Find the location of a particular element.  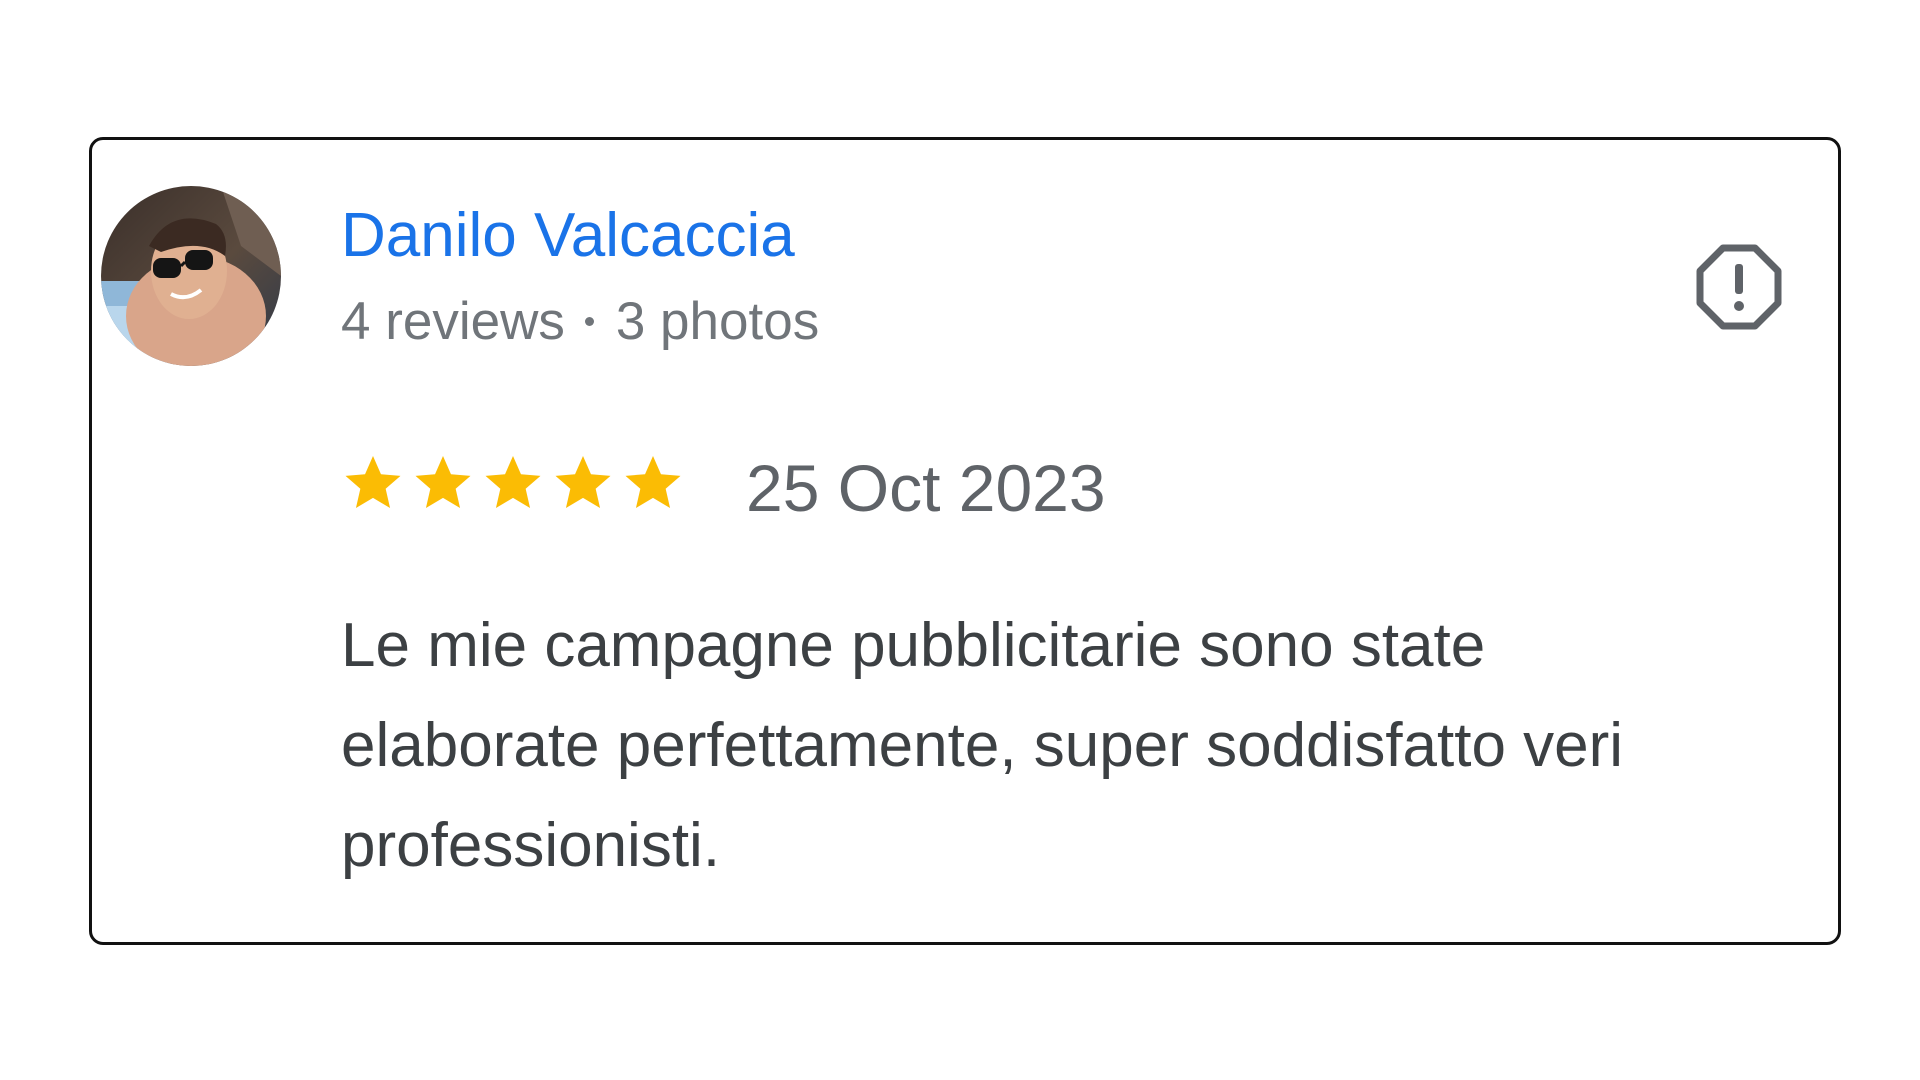

reviewer-name: Danilo Valcaccia is located at coordinates (568, 236).